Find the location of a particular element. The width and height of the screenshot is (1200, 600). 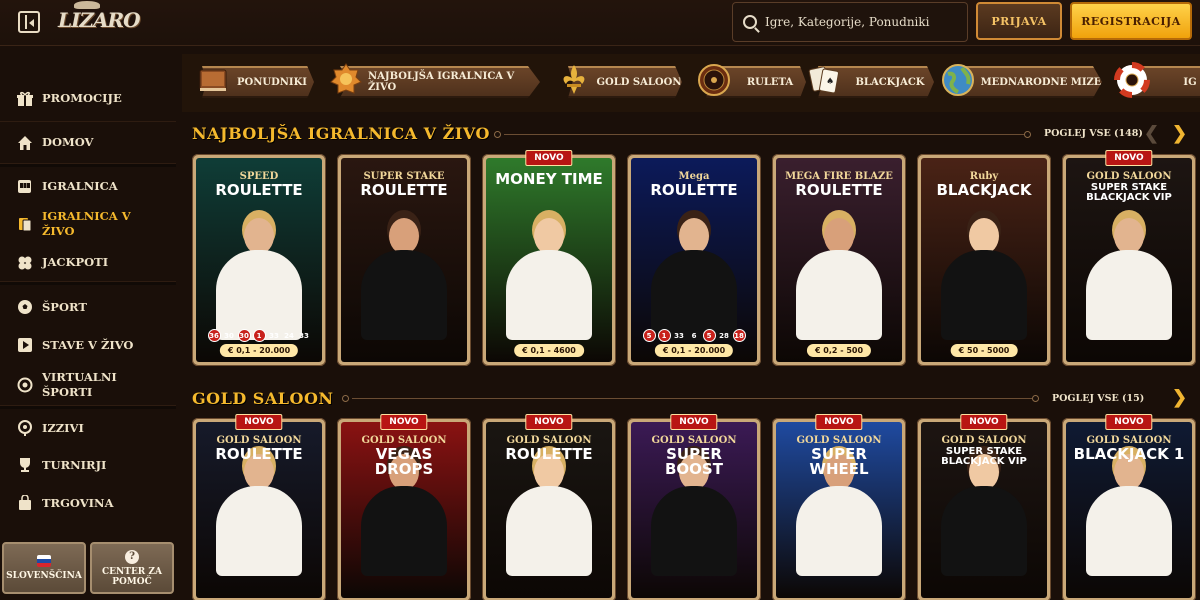

badge-icon is located at coordinates (346, 80).